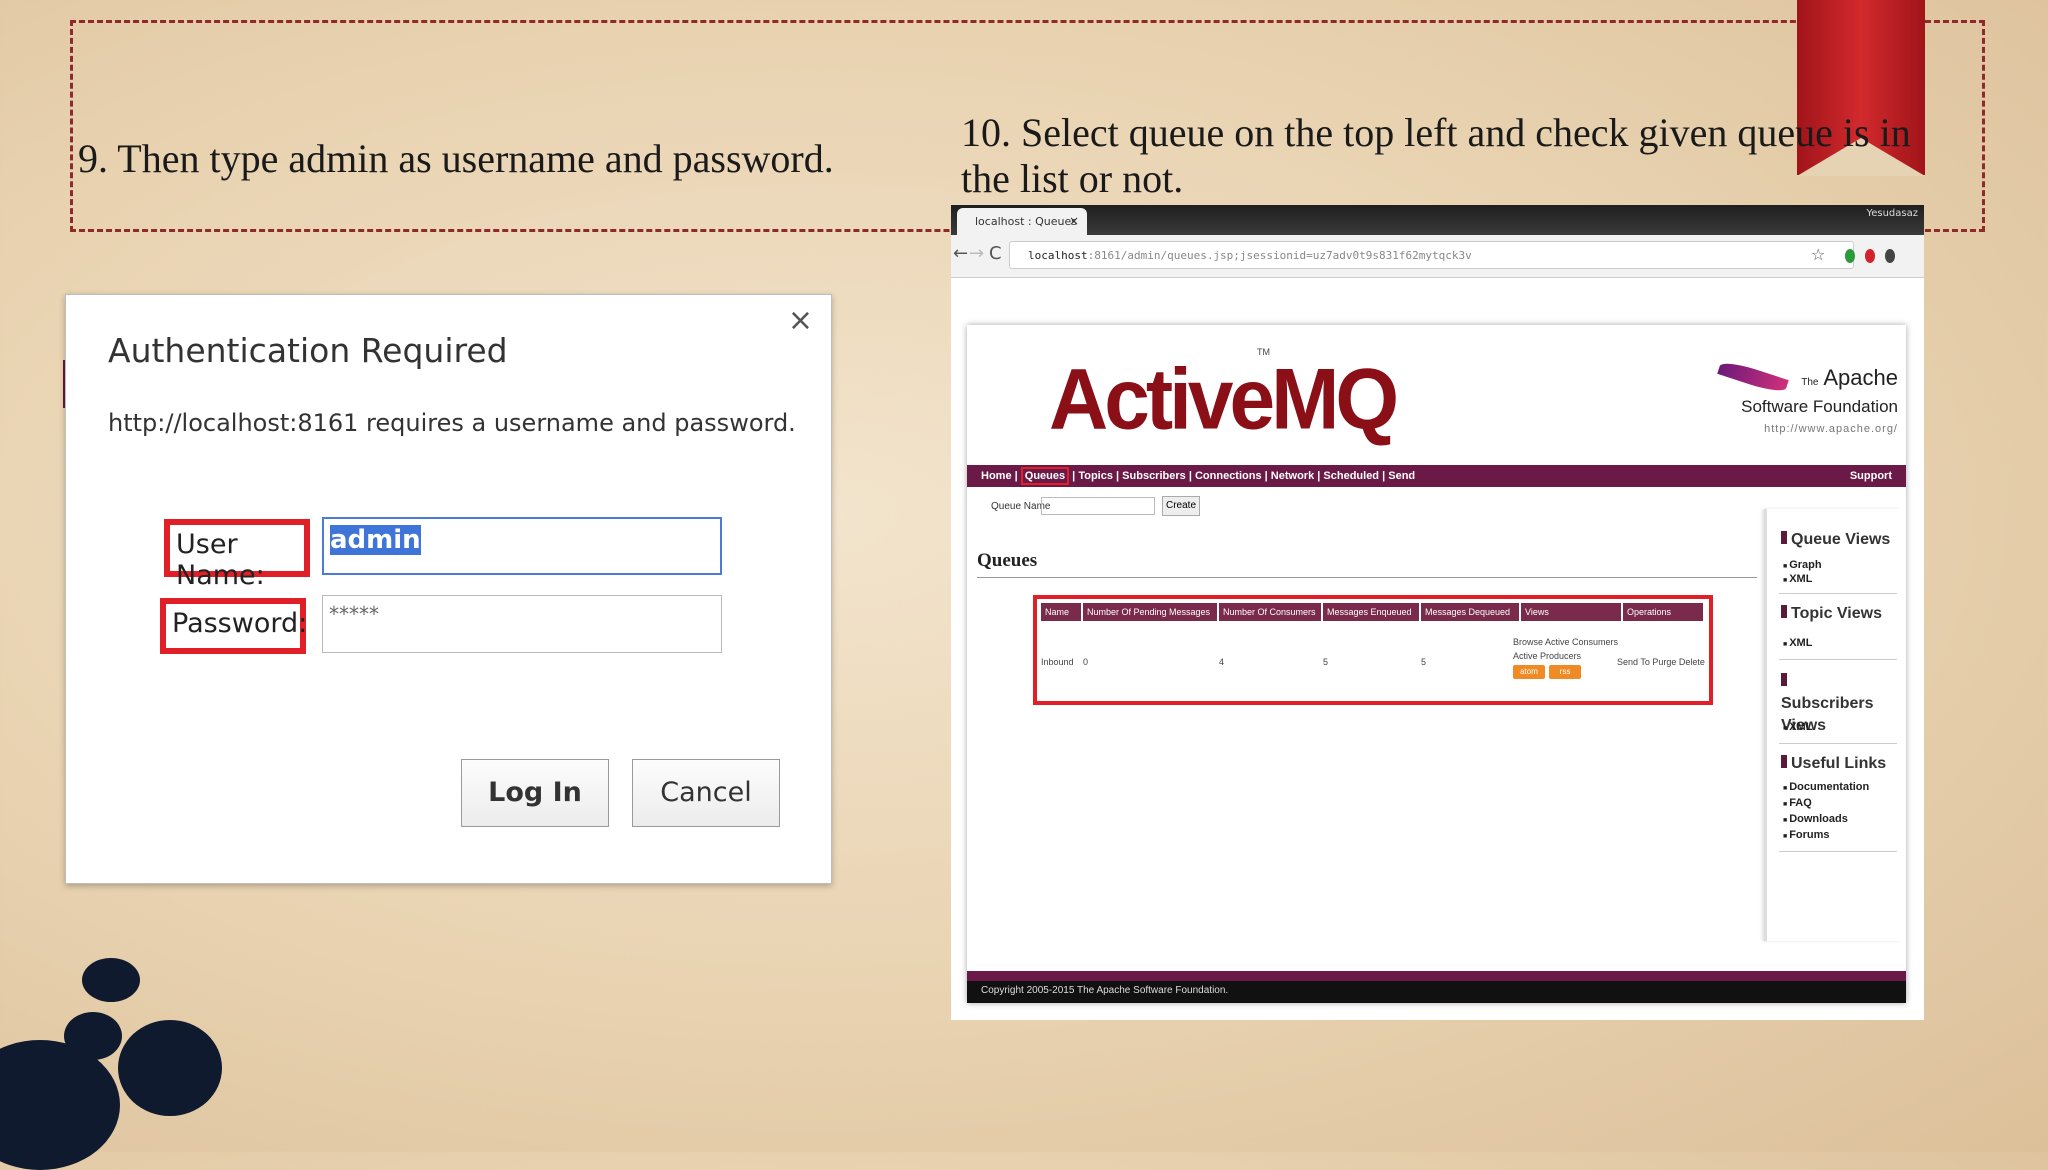 The height and width of the screenshot is (1170, 2048). What do you see at coordinates (1831, 429) in the screenshot?
I see `asf-url: http://www.apache.org/` at bounding box center [1831, 429].